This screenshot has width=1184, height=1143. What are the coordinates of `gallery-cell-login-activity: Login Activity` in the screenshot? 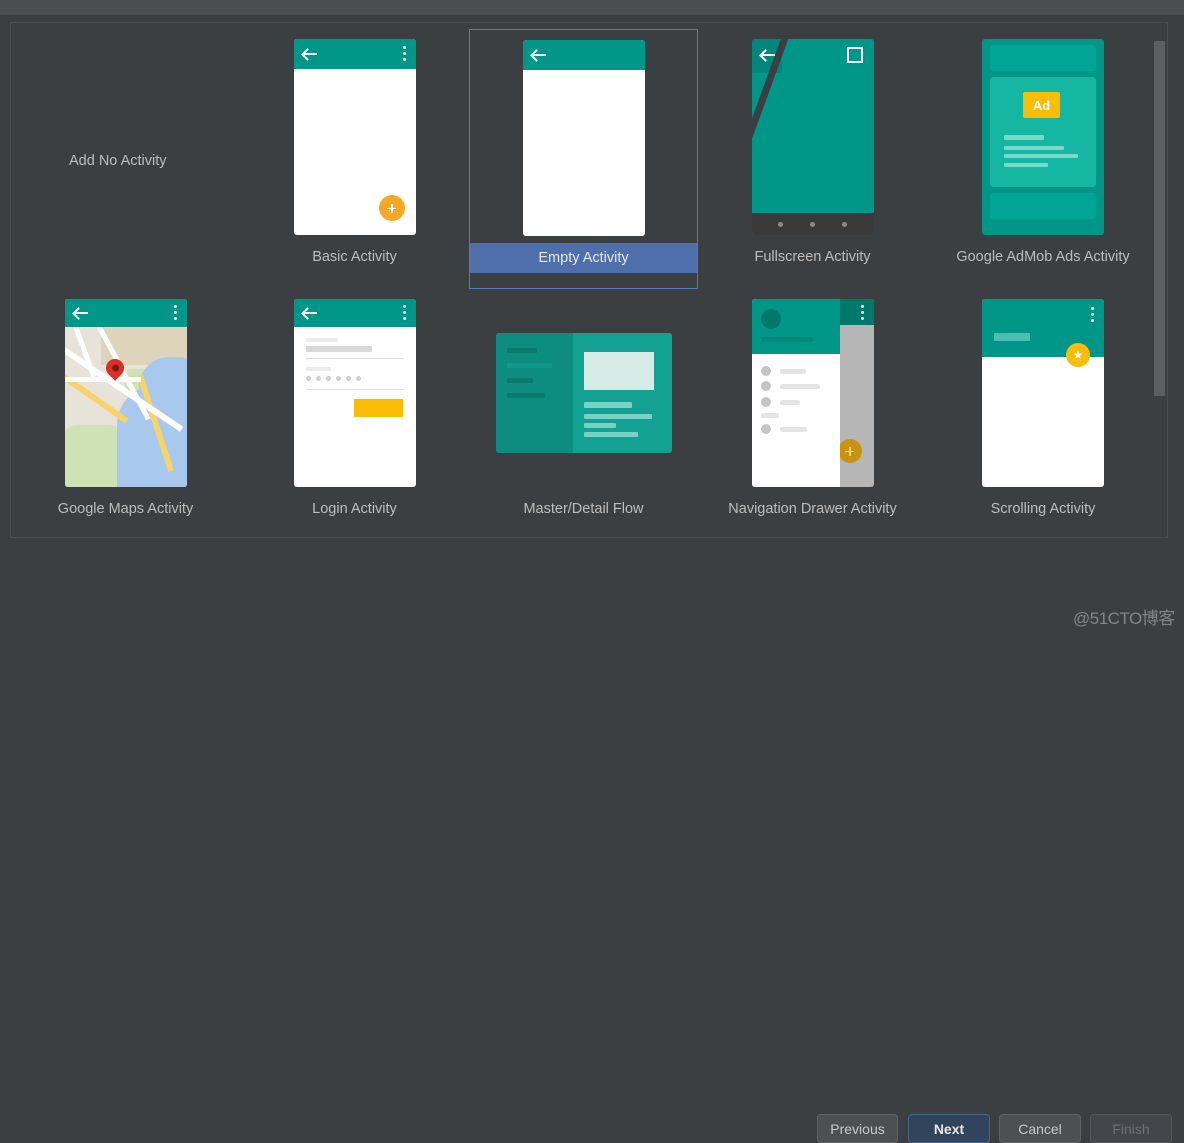 It's located at (354, 413).